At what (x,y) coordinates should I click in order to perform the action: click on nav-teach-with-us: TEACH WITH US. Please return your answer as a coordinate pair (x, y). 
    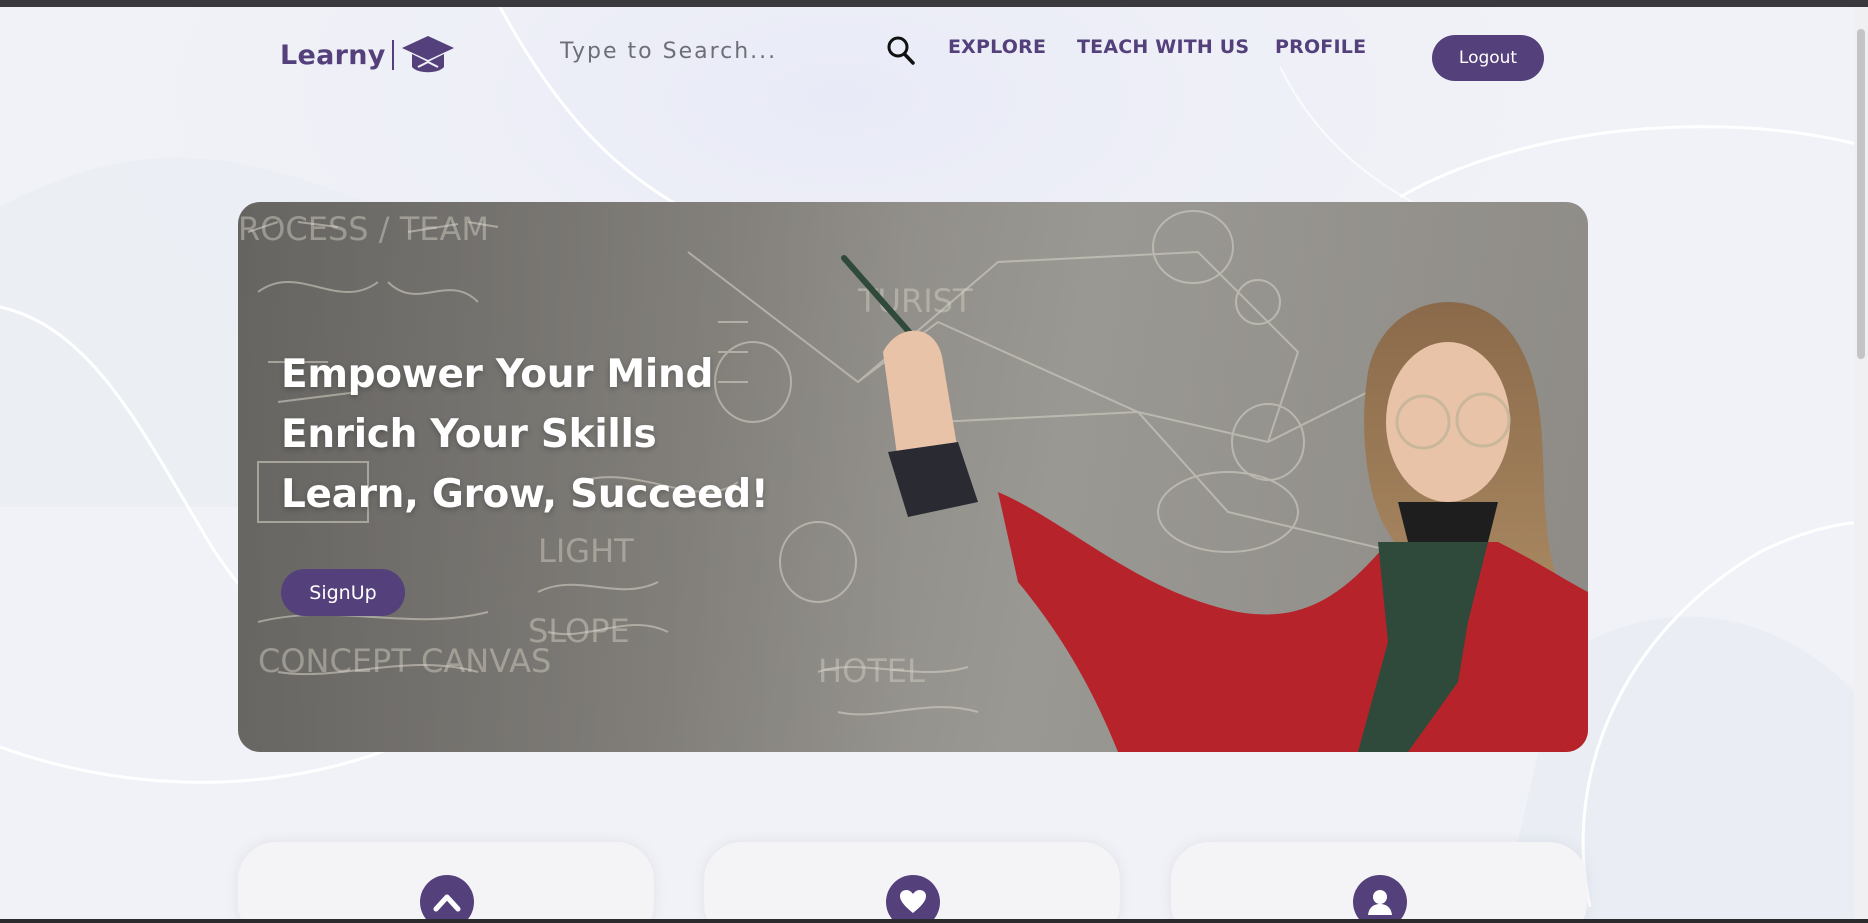
    Looking at the image, I should click on (1163, 47).